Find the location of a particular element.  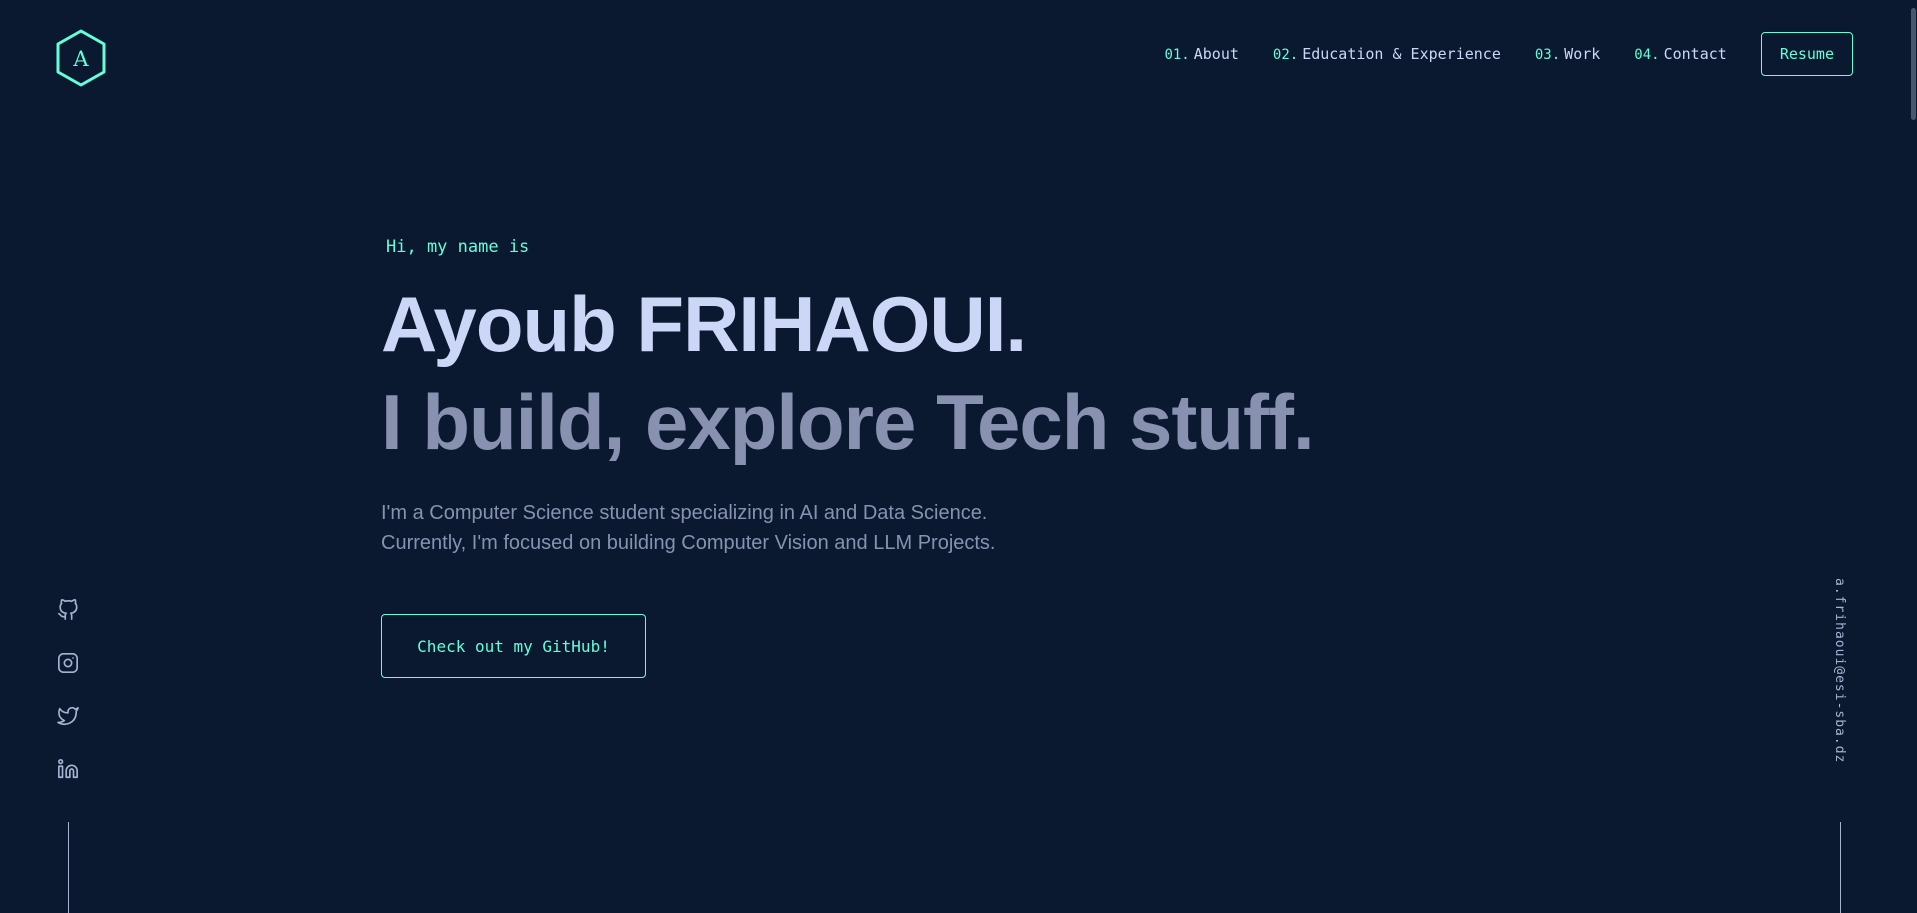

nav-label: Contact is located at coordinates (1695, 54).